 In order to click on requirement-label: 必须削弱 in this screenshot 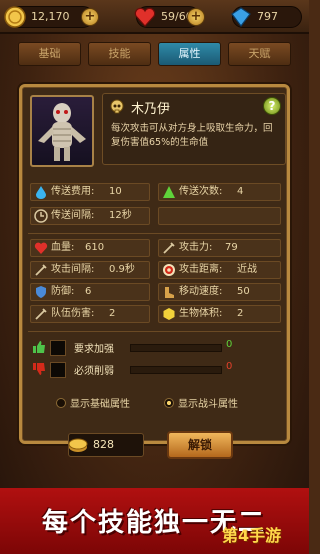, I will do `click(94, 371)`.